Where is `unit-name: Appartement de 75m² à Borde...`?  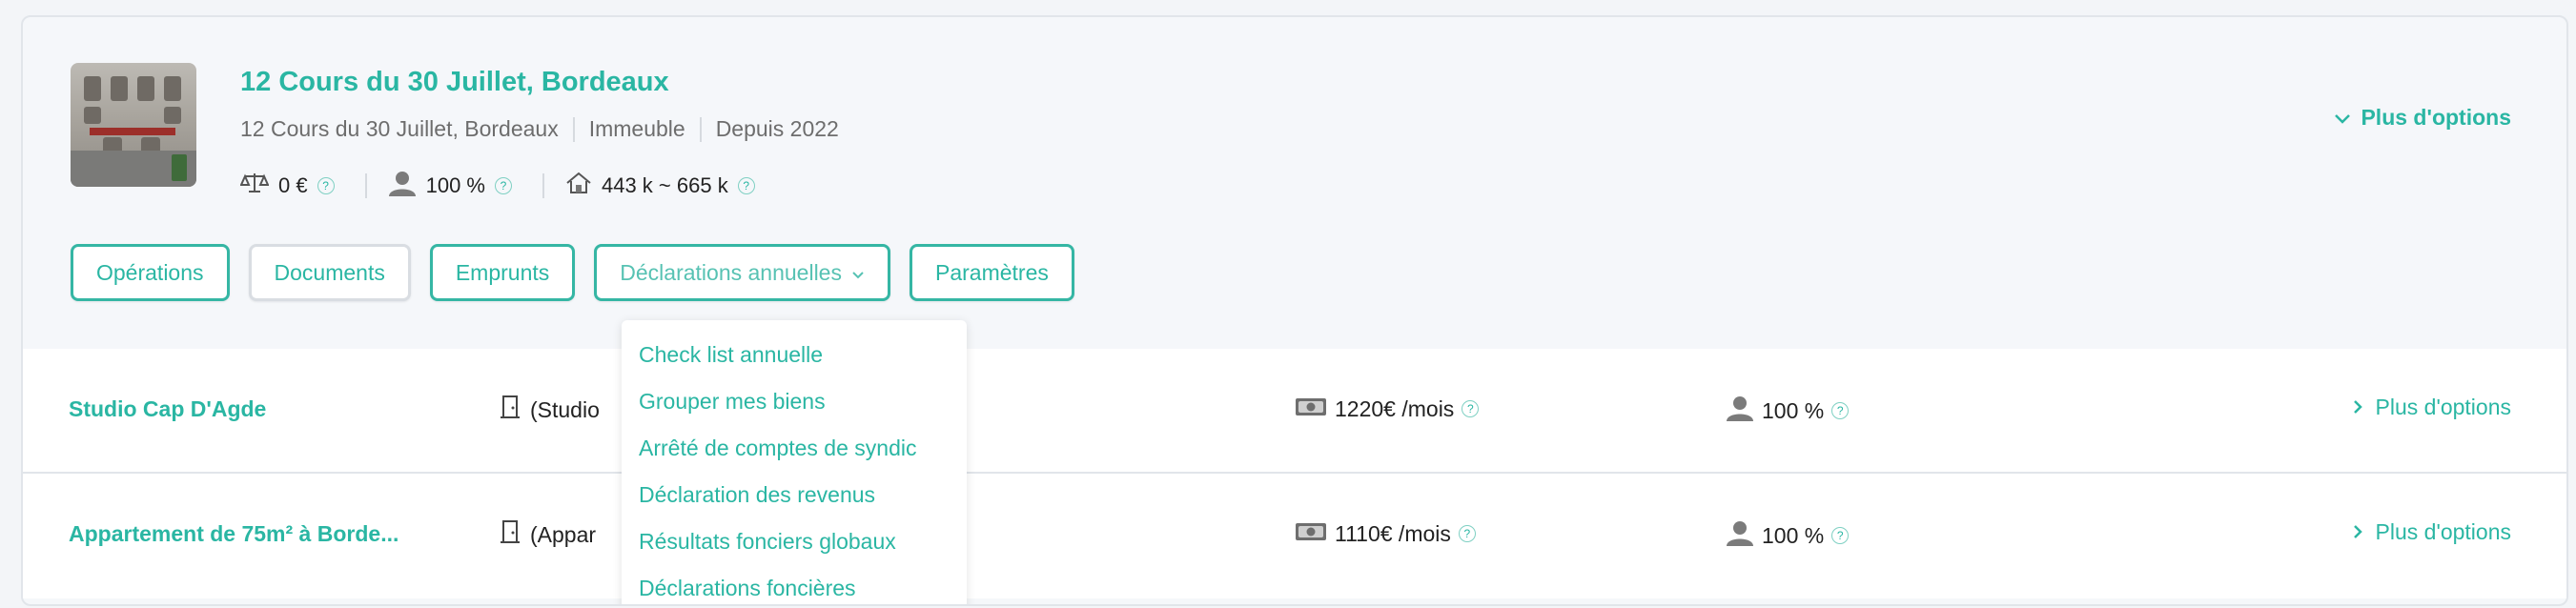 unit-name: Appartement de 75m² à Borde... is located at coordinates (234, 534).